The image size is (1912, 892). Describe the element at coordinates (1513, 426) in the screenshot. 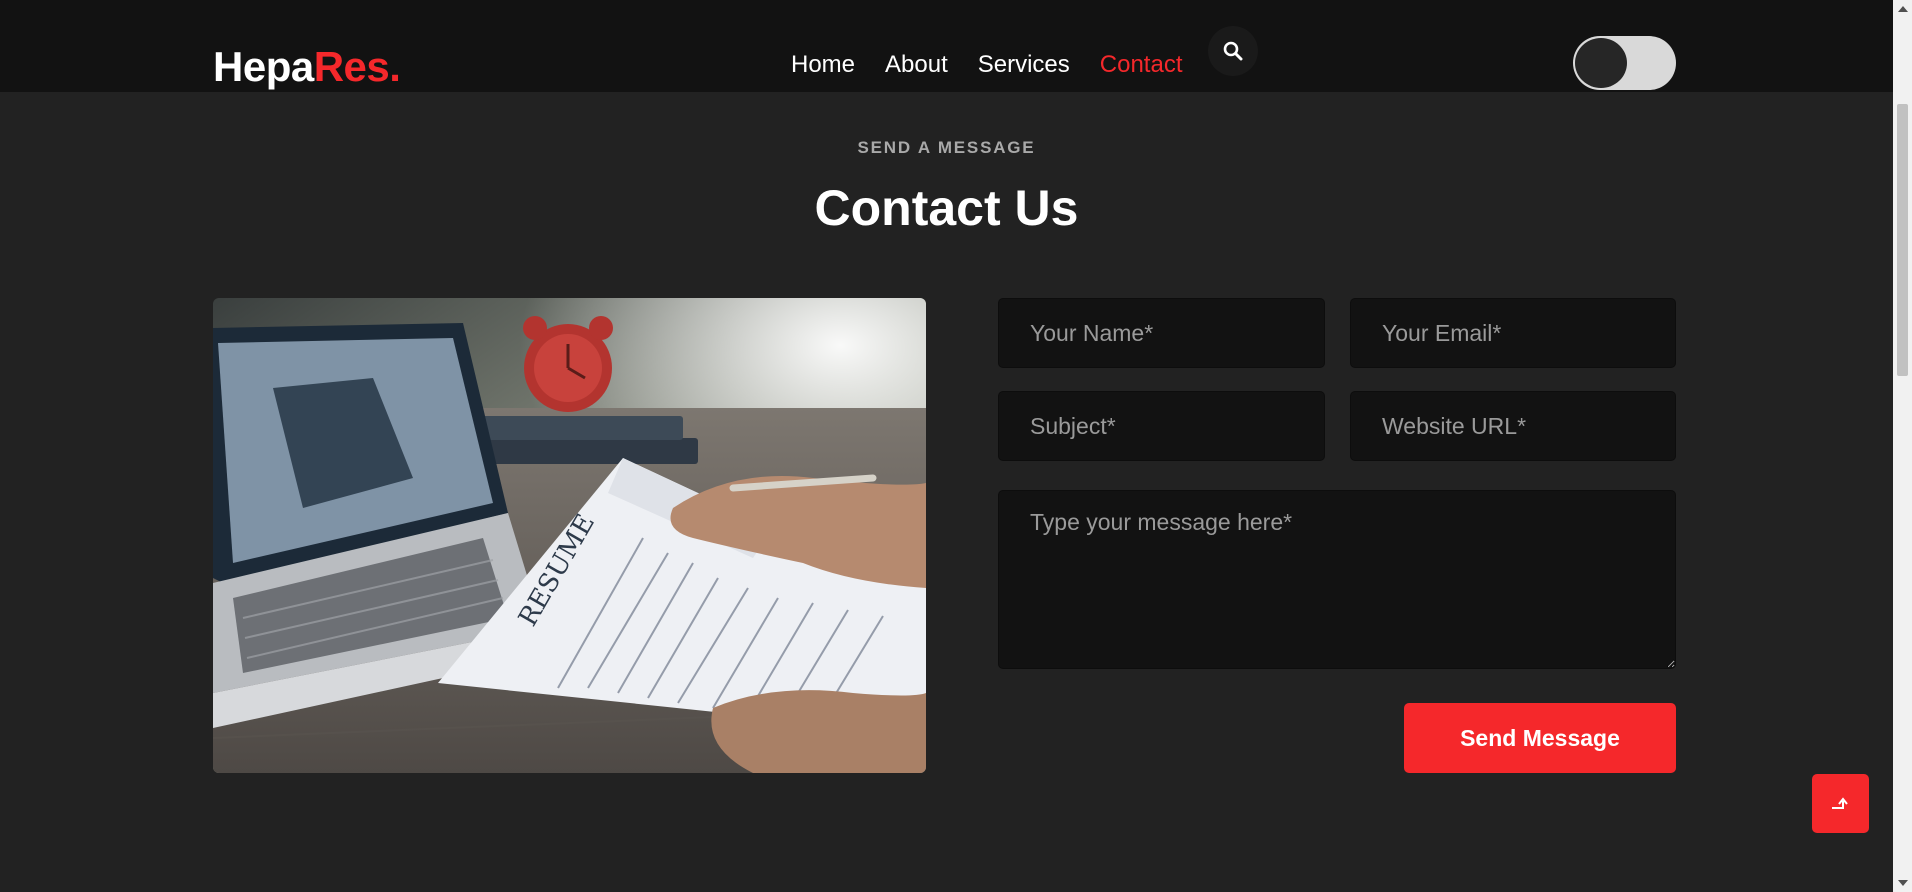

I see `website-input` at that location.